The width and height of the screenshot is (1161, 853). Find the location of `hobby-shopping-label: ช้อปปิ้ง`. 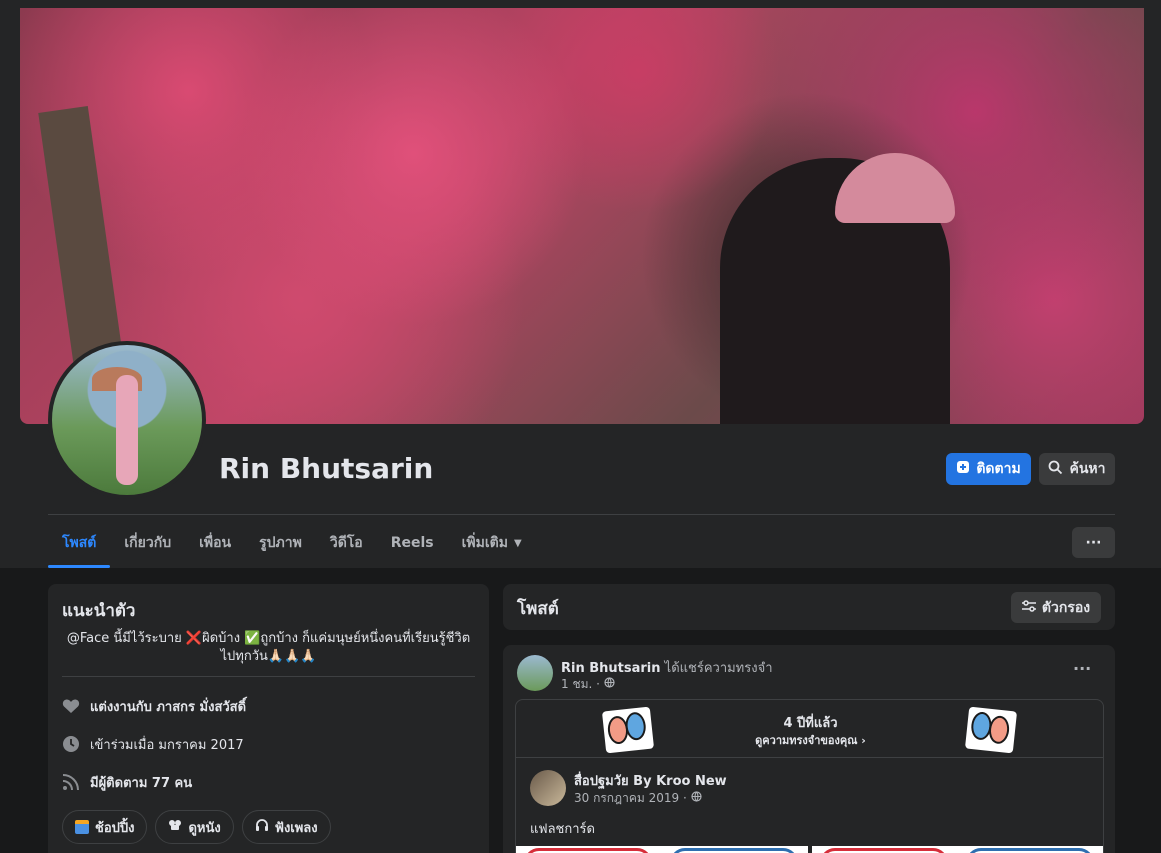

hobby-shopping-label: ช้อปปิ้ง is located at coordinates (115, 828).